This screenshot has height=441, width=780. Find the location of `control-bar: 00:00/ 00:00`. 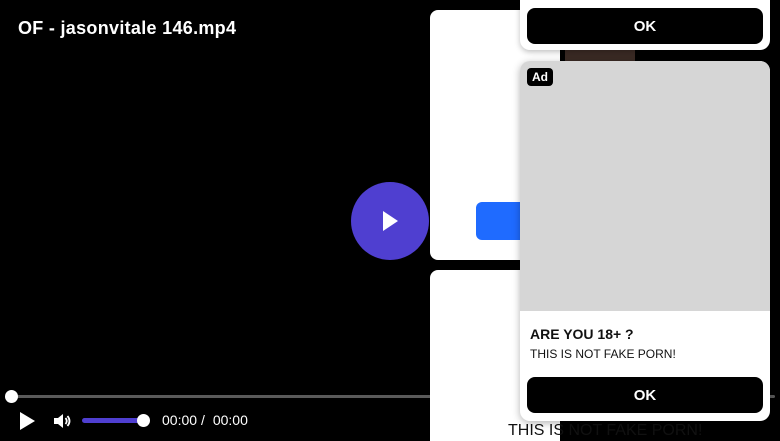

control-bar: 00:00/ 00:00 is located at coordinates (215, 420).